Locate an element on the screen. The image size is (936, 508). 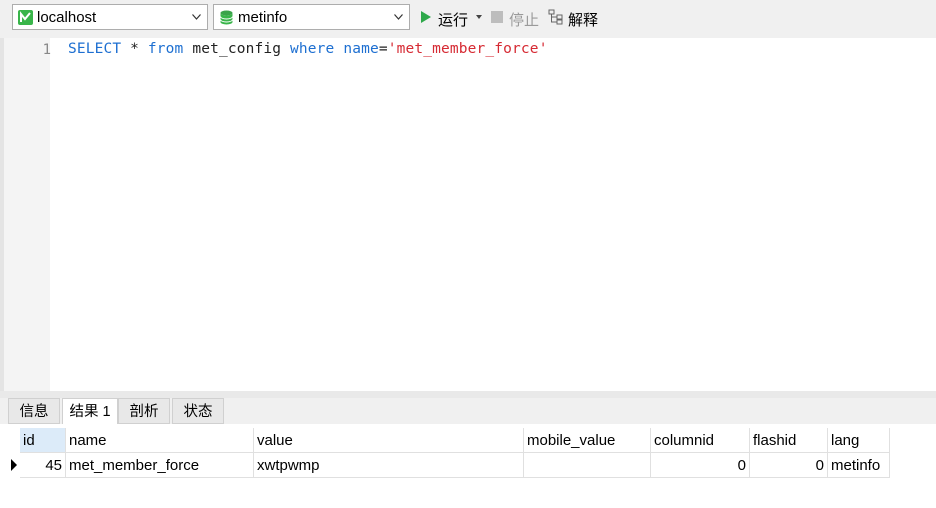
play-icon is located at coordinates (426, 17).